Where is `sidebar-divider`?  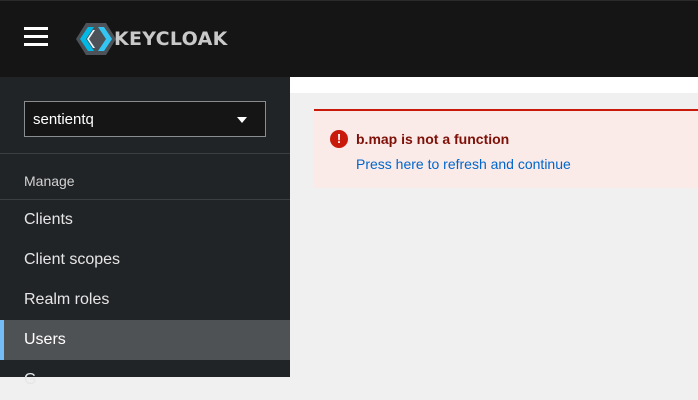
sidebar-divider is located at coordinates (145, 153).